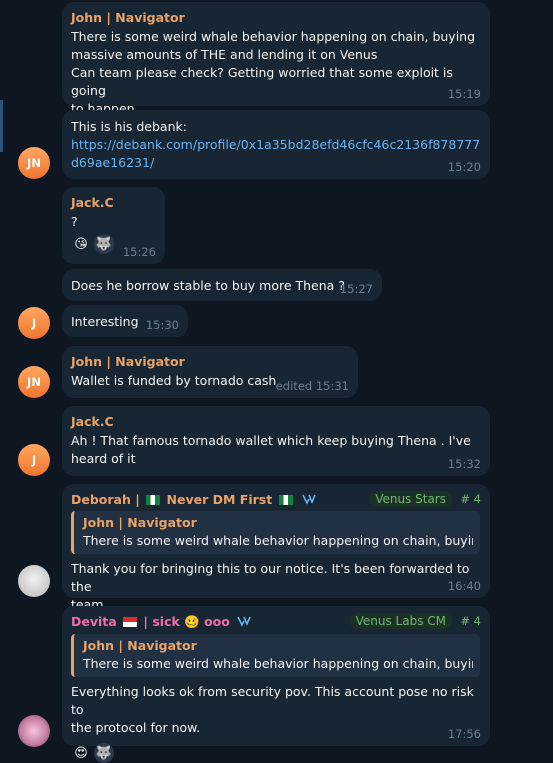  What do you see at coordinates (1, 126) in the screenshot?
I see `scroll-indicator` at bounding box center [1, 126].